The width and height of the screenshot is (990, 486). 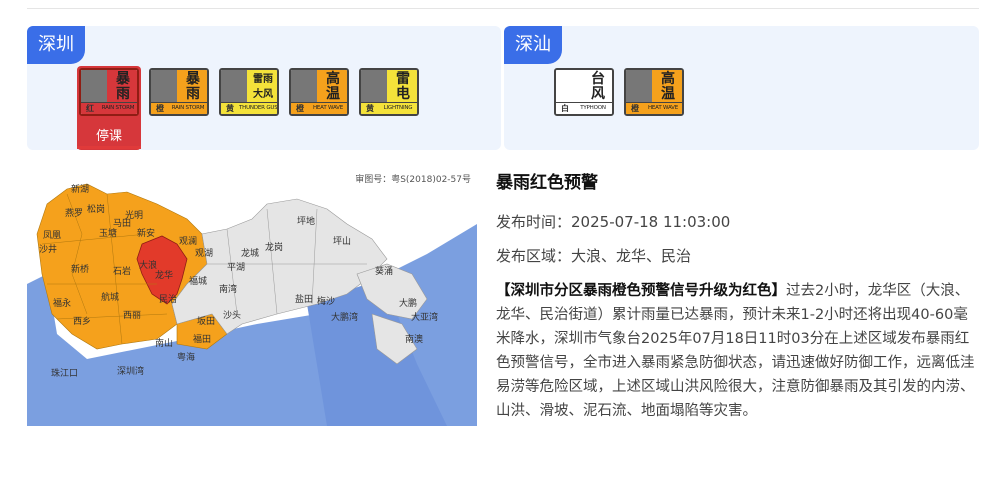 I want to click on map-label: 观湖, so click(x=204, y=254).